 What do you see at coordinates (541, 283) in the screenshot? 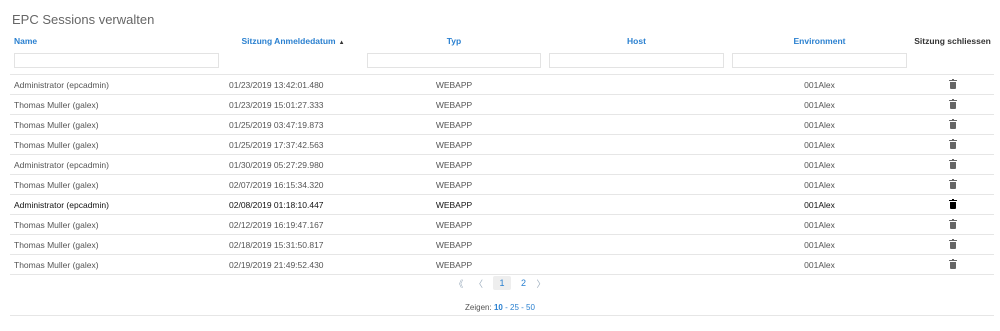
I see `next-page-button: 〉` at bounding box center [541, 283].